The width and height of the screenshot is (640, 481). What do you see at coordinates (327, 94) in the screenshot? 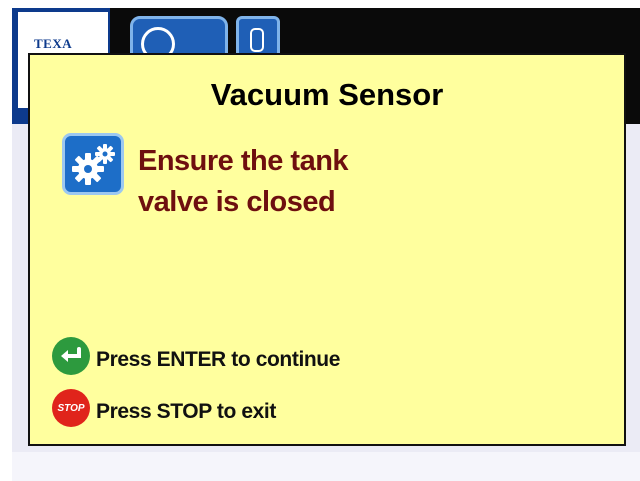
I see `dialog-title: Vacuum Sensor` at bounding box center [327, 94].